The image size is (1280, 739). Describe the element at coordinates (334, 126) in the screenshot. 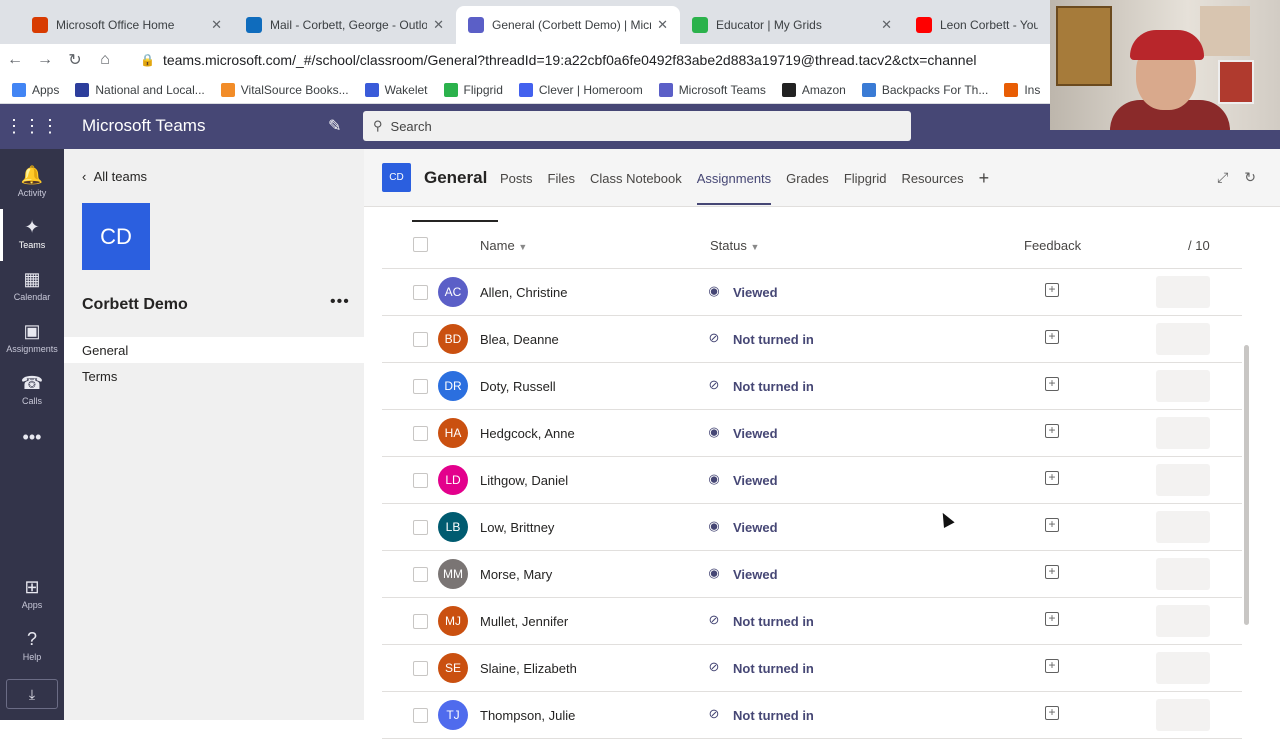

I see `new-chat-icon: ✎` at that location.